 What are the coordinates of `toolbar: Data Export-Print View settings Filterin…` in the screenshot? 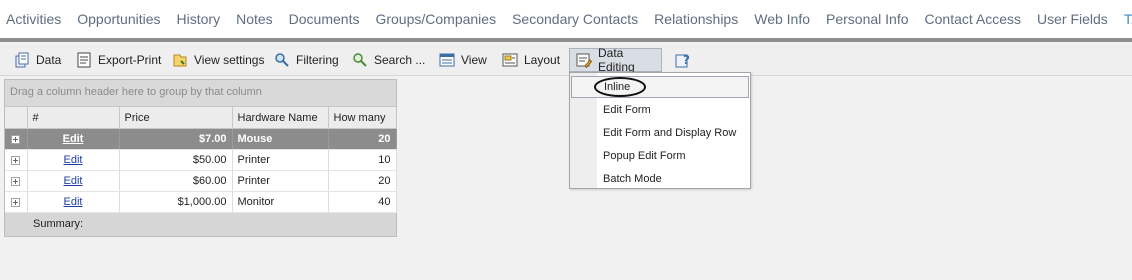 It's located at (566, 60).